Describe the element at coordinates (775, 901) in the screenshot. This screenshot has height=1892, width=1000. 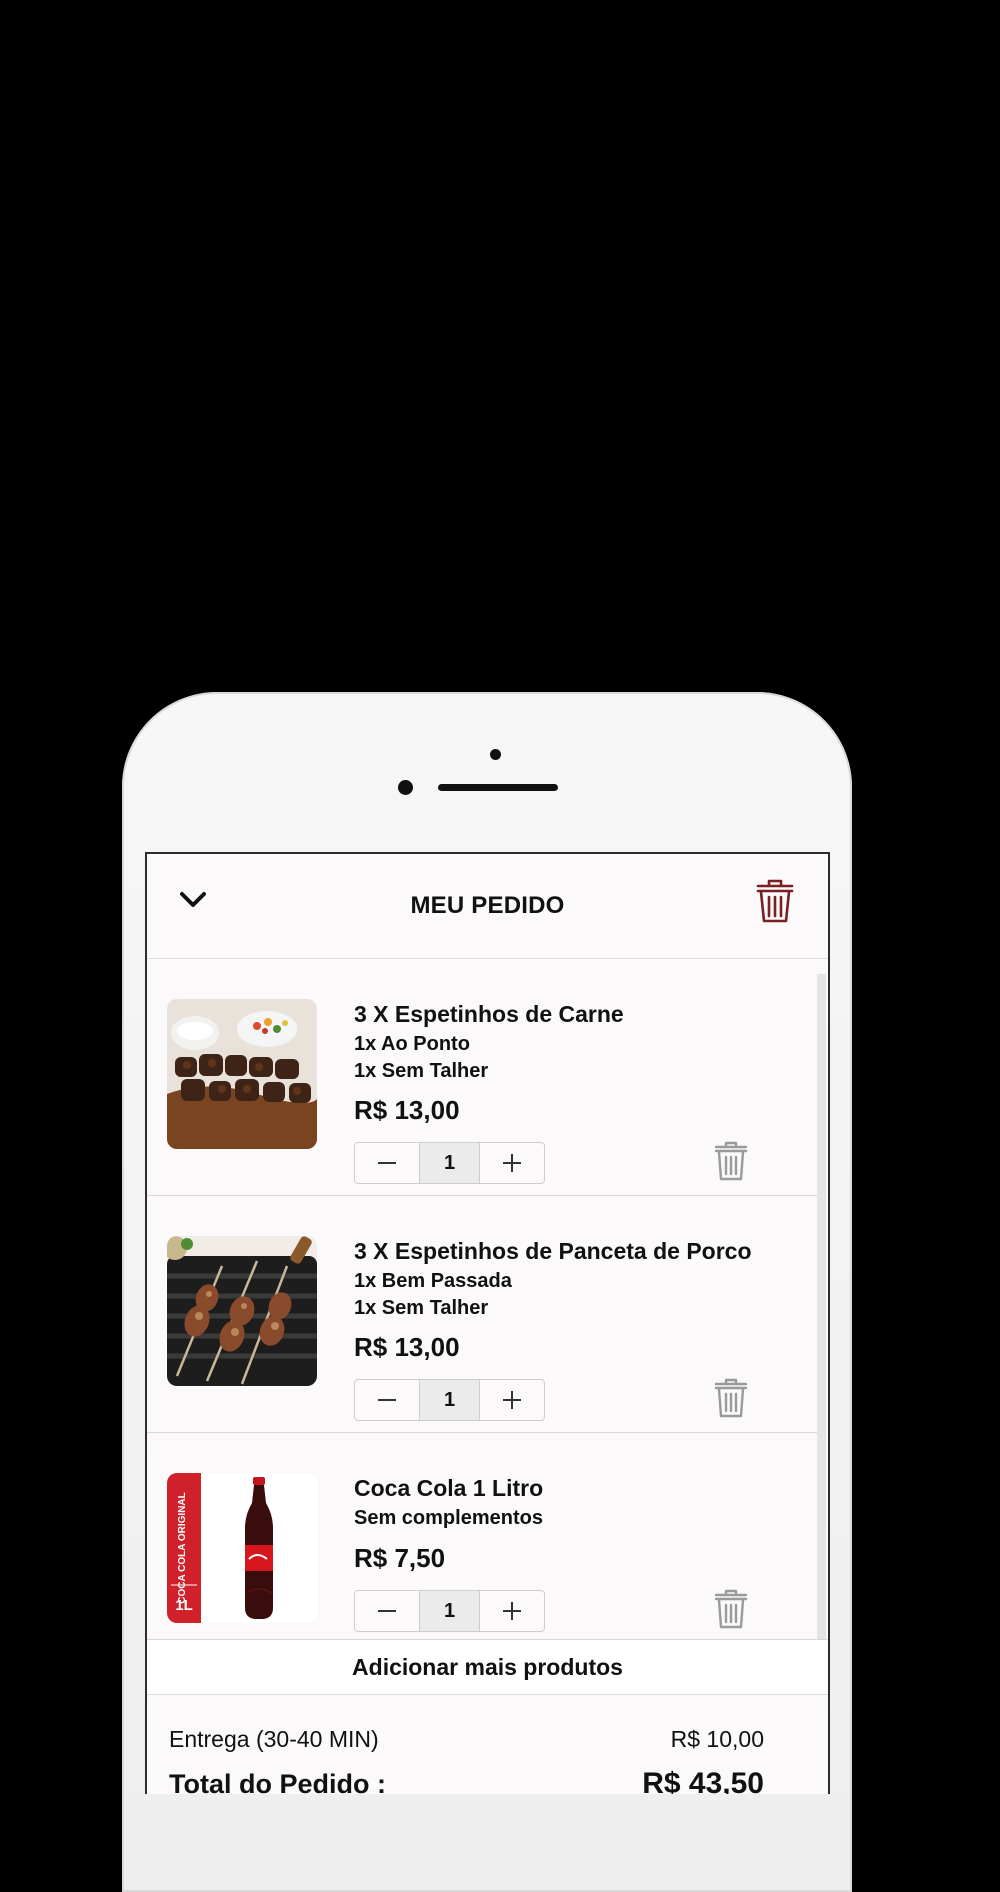
I see `clear-order-trash-icon` at that location.